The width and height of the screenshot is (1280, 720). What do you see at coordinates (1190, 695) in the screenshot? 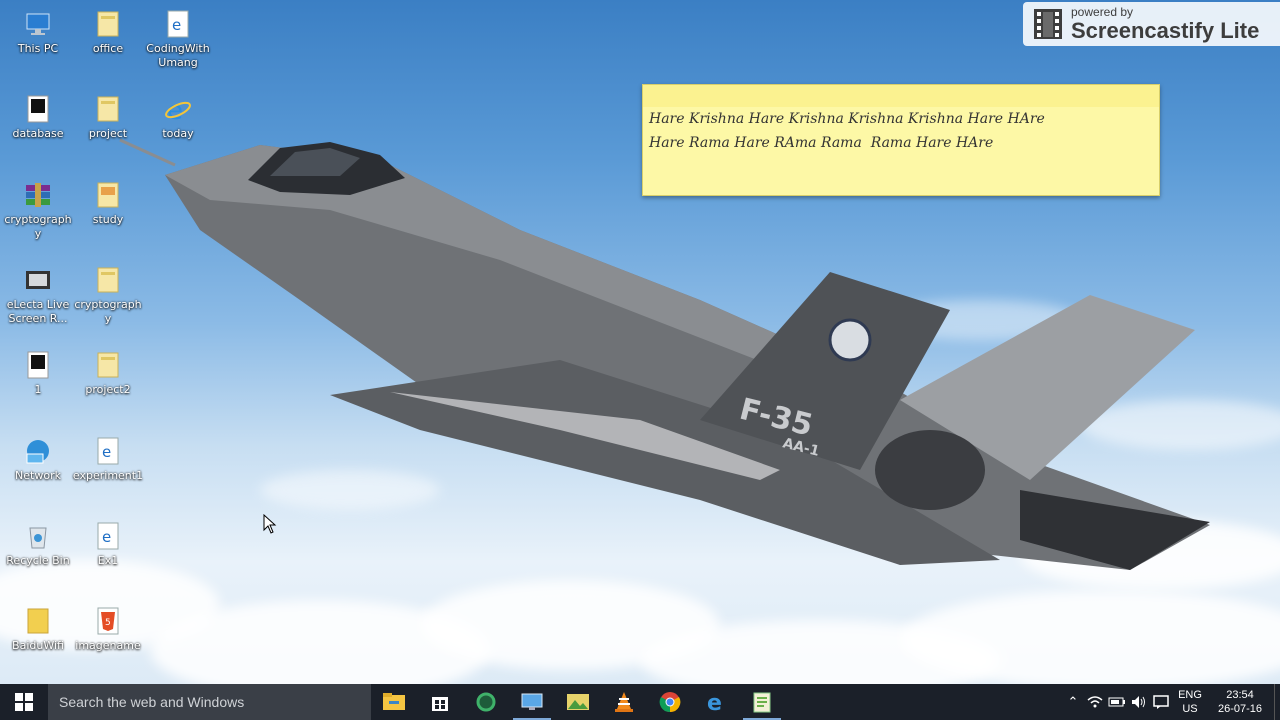
I see `language-code: ENG` at bounding box center [1190, 695].